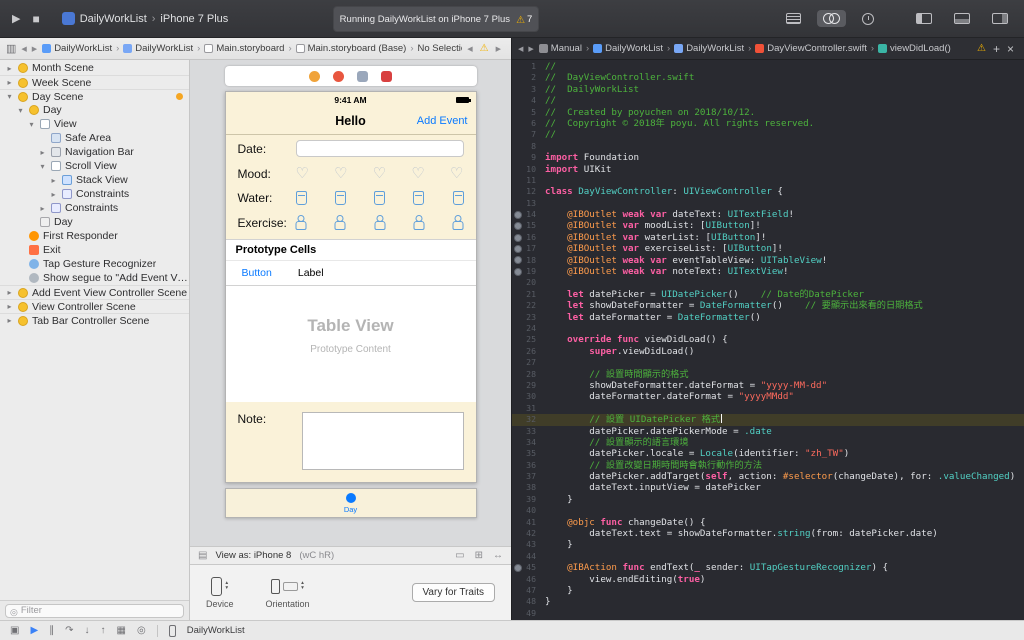 The width and height of the screenshot is (1024, 640). What do you see at coordinates (34, 630) in the screenshot?
I see `breakpoints-toggle-icon: ▶` at bounding box center [34, 630].